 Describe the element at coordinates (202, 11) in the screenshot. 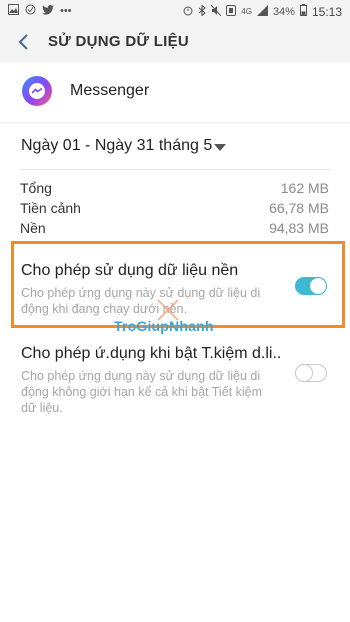

I see `bluetooth-icon` at that location.